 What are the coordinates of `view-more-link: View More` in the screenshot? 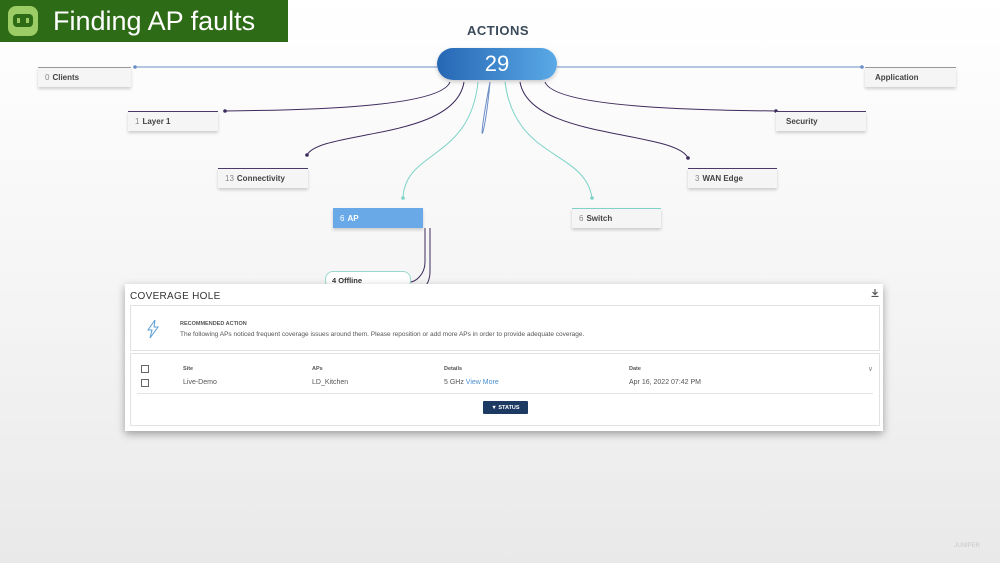 It's located at (482, 382).